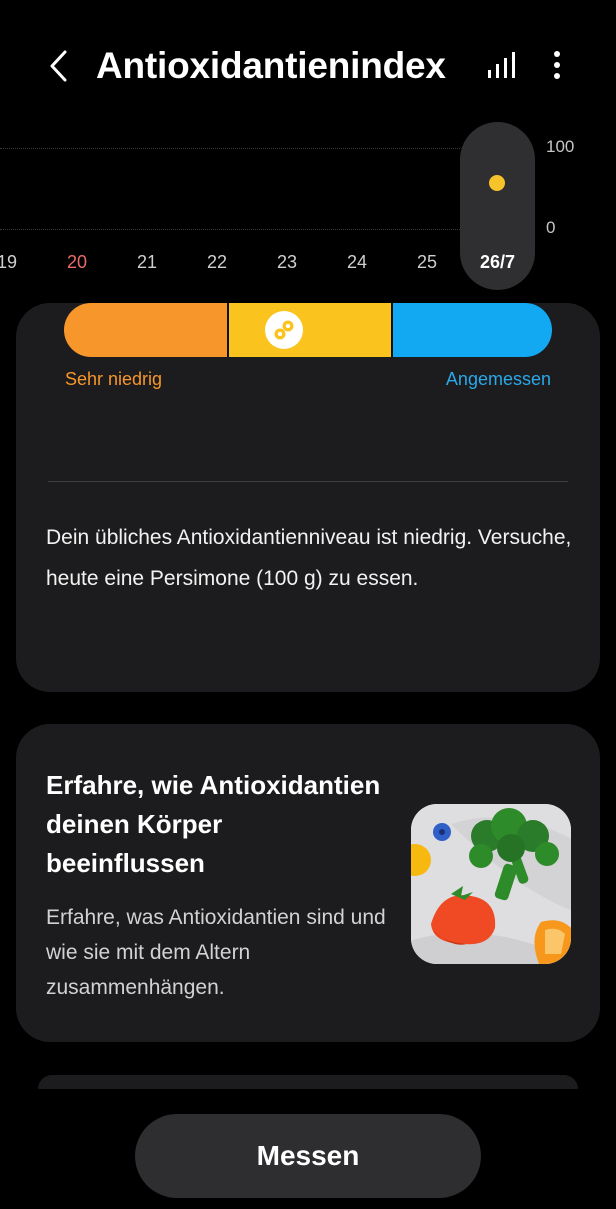  Describe the element at coordinates (145, 330) in the screenshot. I see `scale-segment-low` at that location.